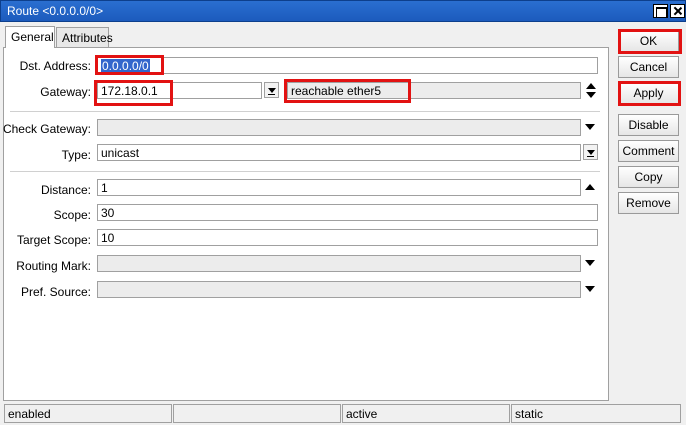 The height and width of the screenshot is (425, 686). What do you see at coordinates (55, 11) in the screenshot?
I see `window-title: Route <0.0.0.0/0>` at bounding box center [55, 11].